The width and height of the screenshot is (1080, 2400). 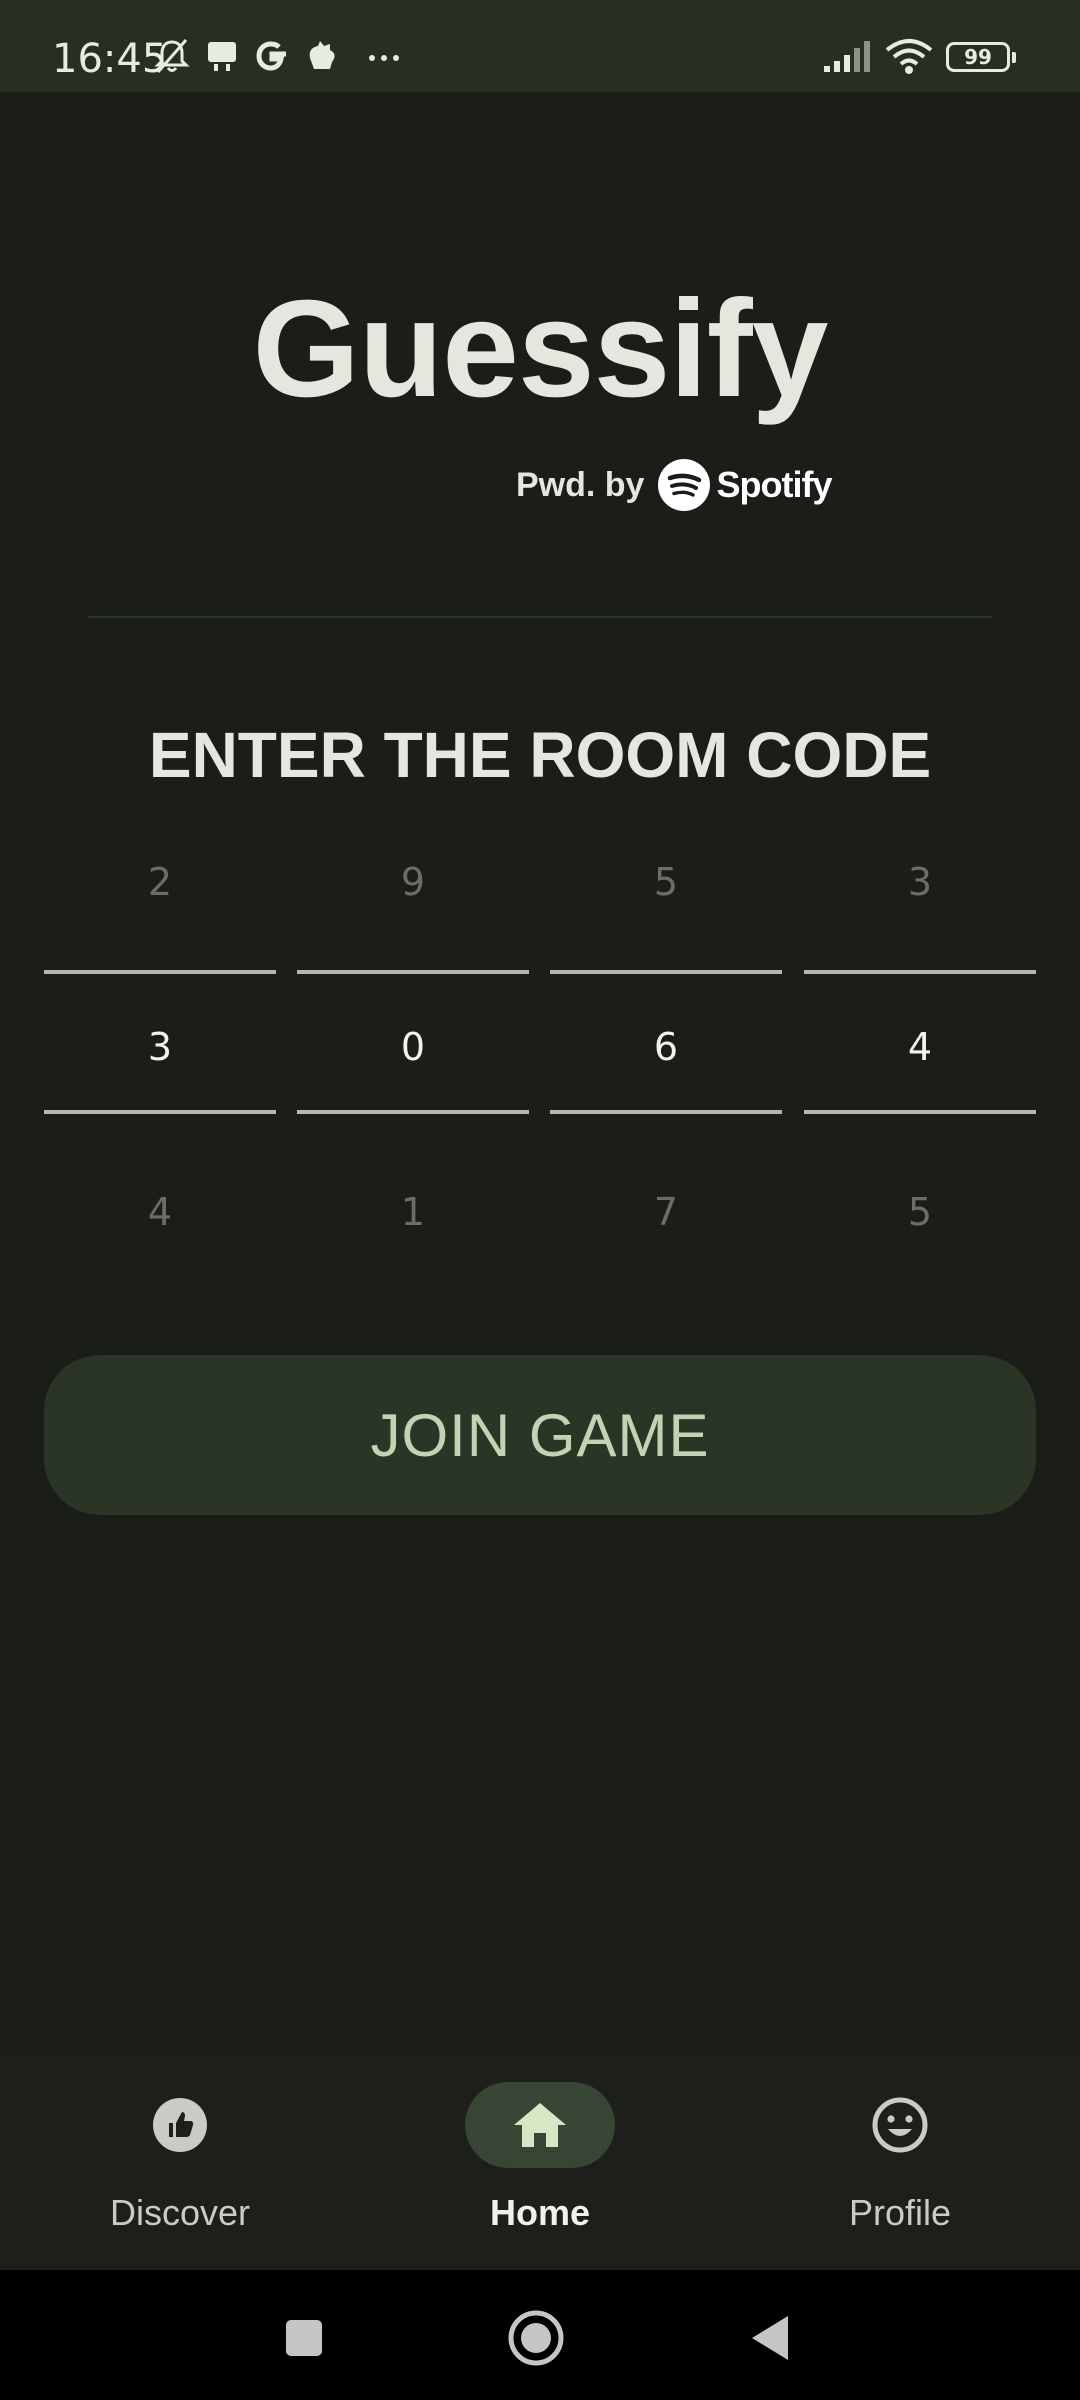 What do you see at coordinates (666, 1212) in the screenshot?
I see `picker-next-digit: 7` at bounding box center [666, 1212].